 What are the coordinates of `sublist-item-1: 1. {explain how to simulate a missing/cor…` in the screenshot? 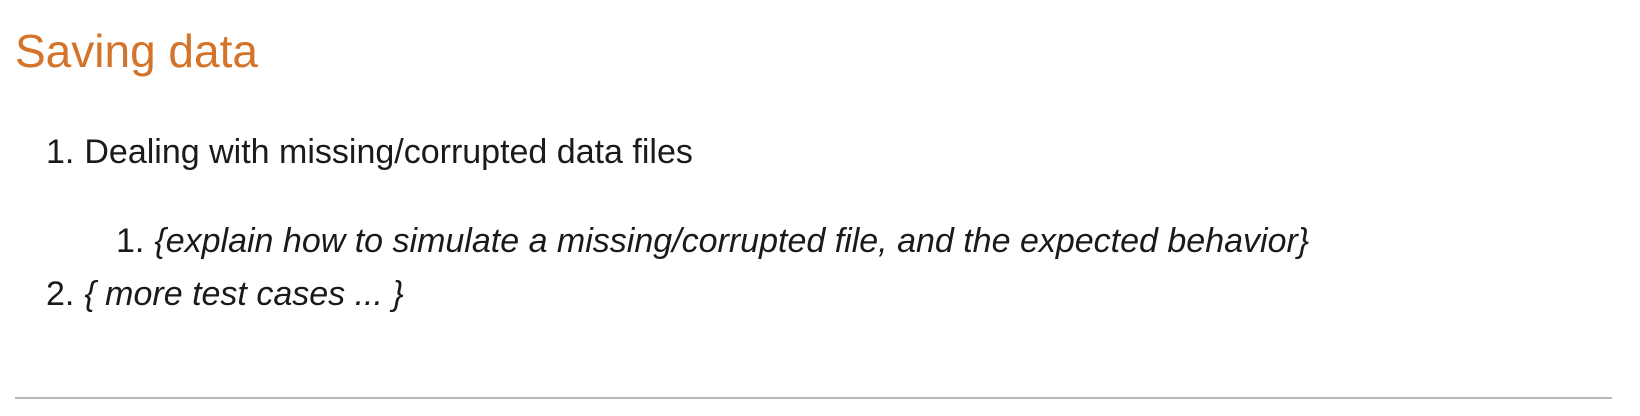 It's located at (712, 241).